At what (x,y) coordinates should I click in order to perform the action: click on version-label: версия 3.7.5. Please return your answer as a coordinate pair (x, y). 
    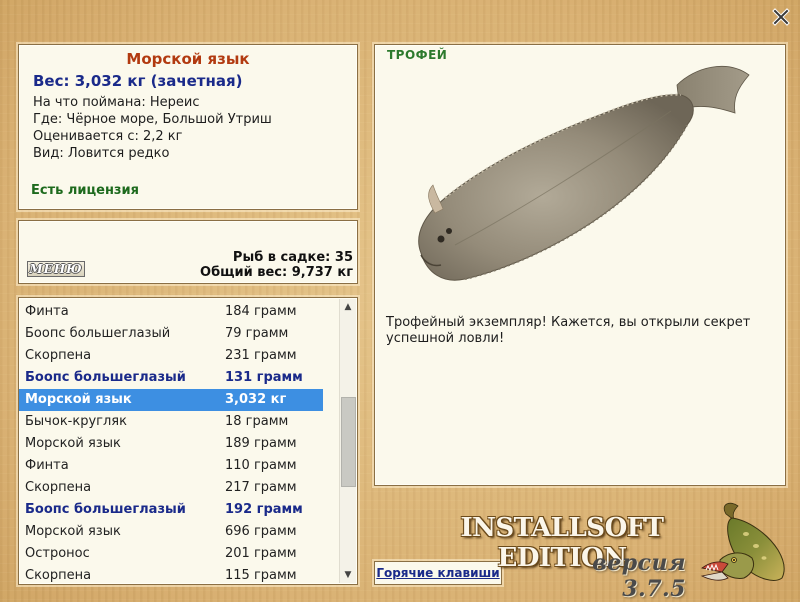
    Looking at the image, I should click on (639, 576).